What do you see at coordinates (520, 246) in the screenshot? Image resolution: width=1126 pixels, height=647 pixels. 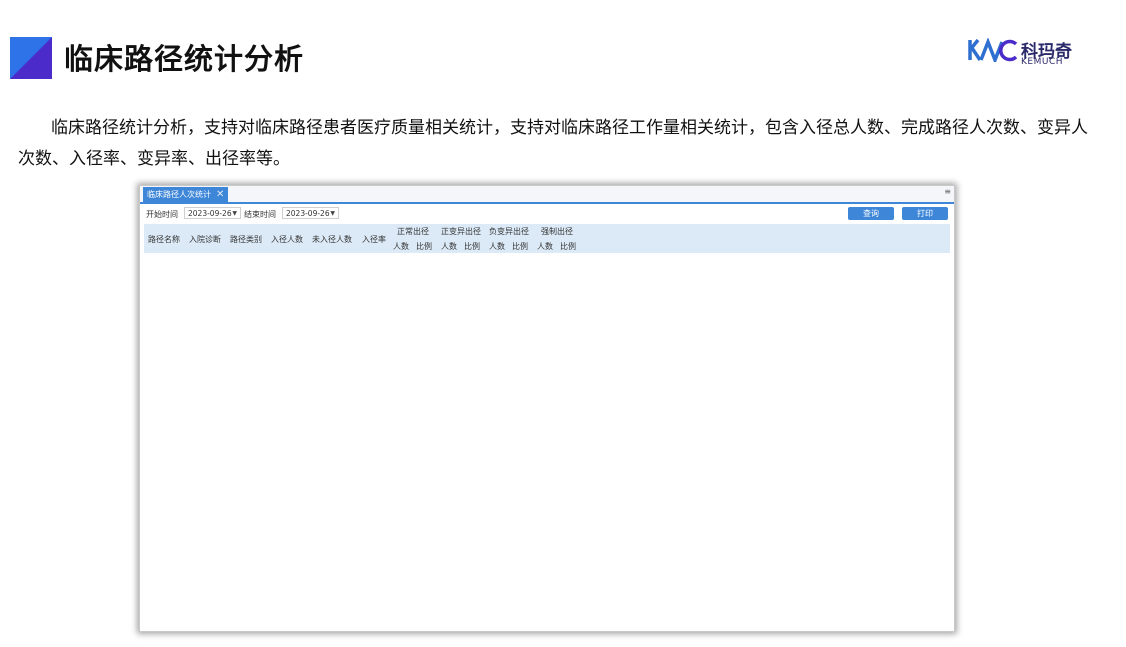 I see `subcol-negative-ratio: 比例` at bounding box center [520, 246].